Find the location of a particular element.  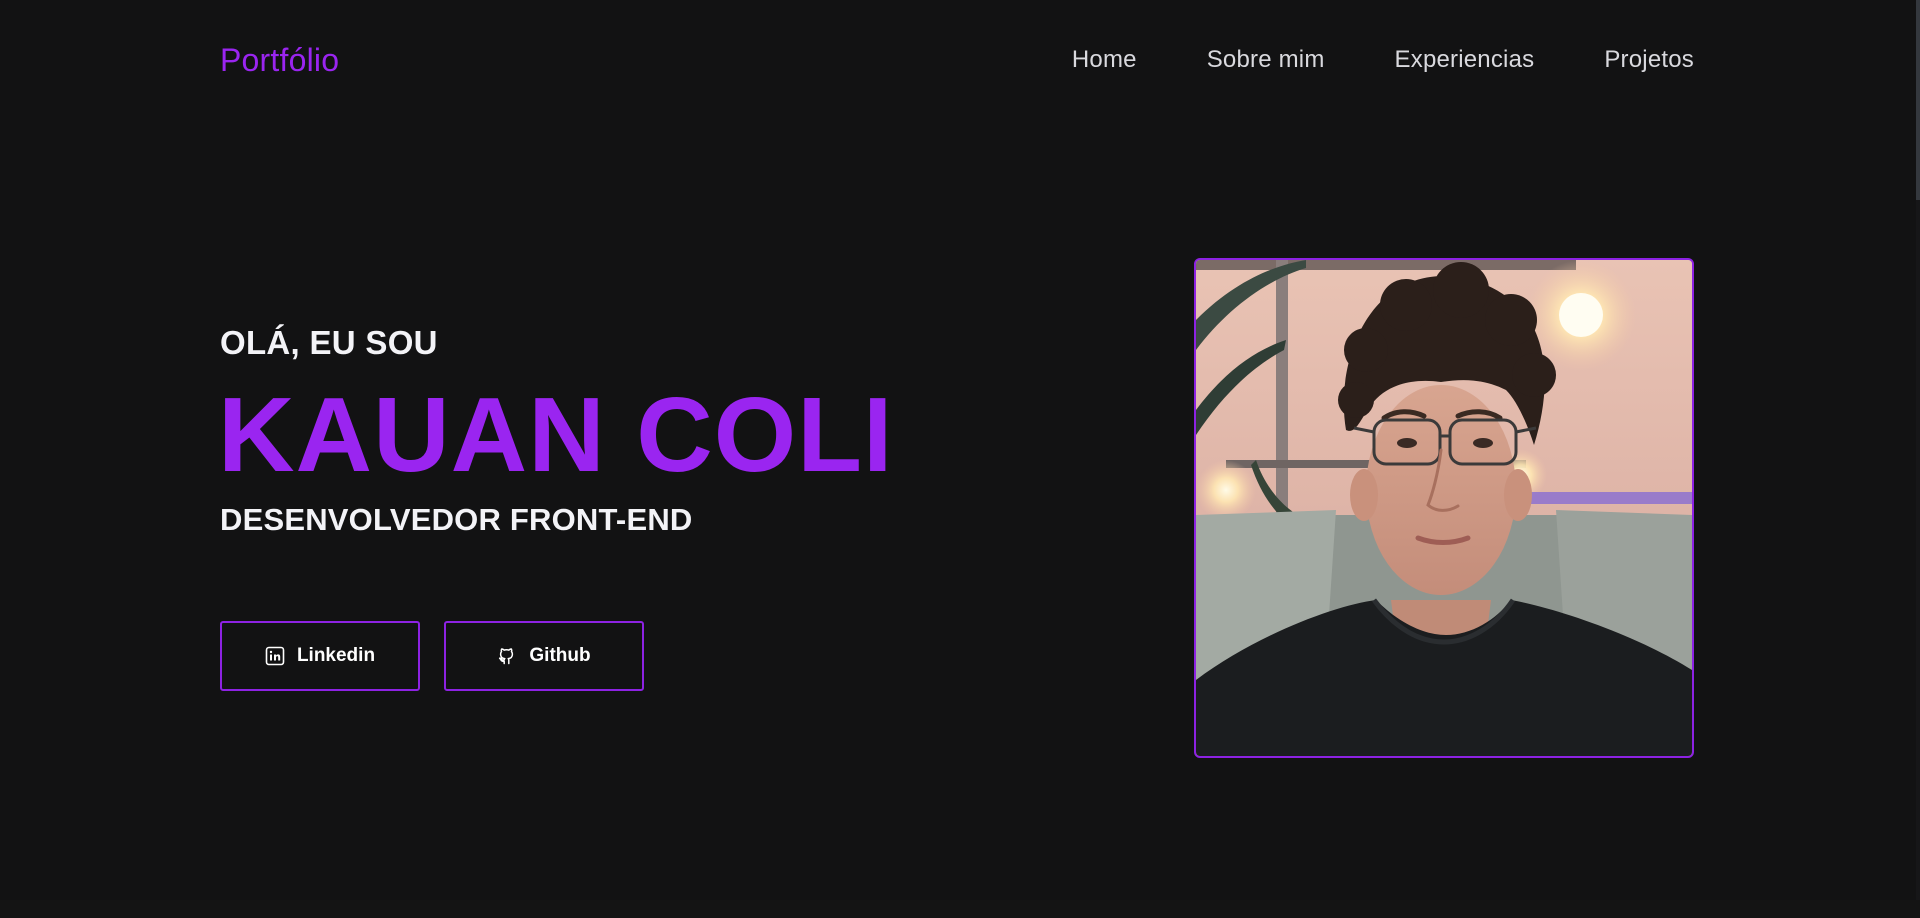

linkedin-icon is located at coordinates (275, 656).